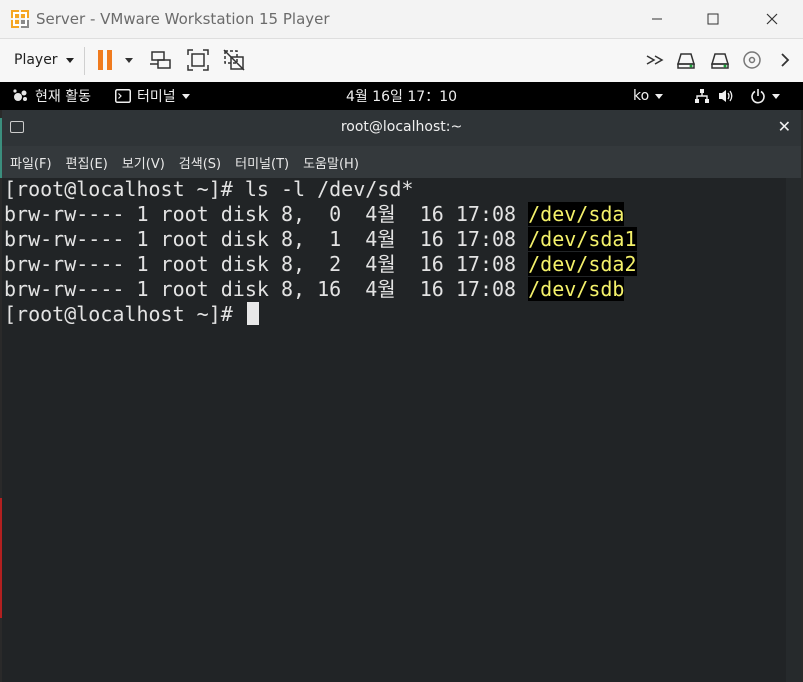 The image size is (803, 682). I want to click on player-menu-button: Player, so click(44, 60).